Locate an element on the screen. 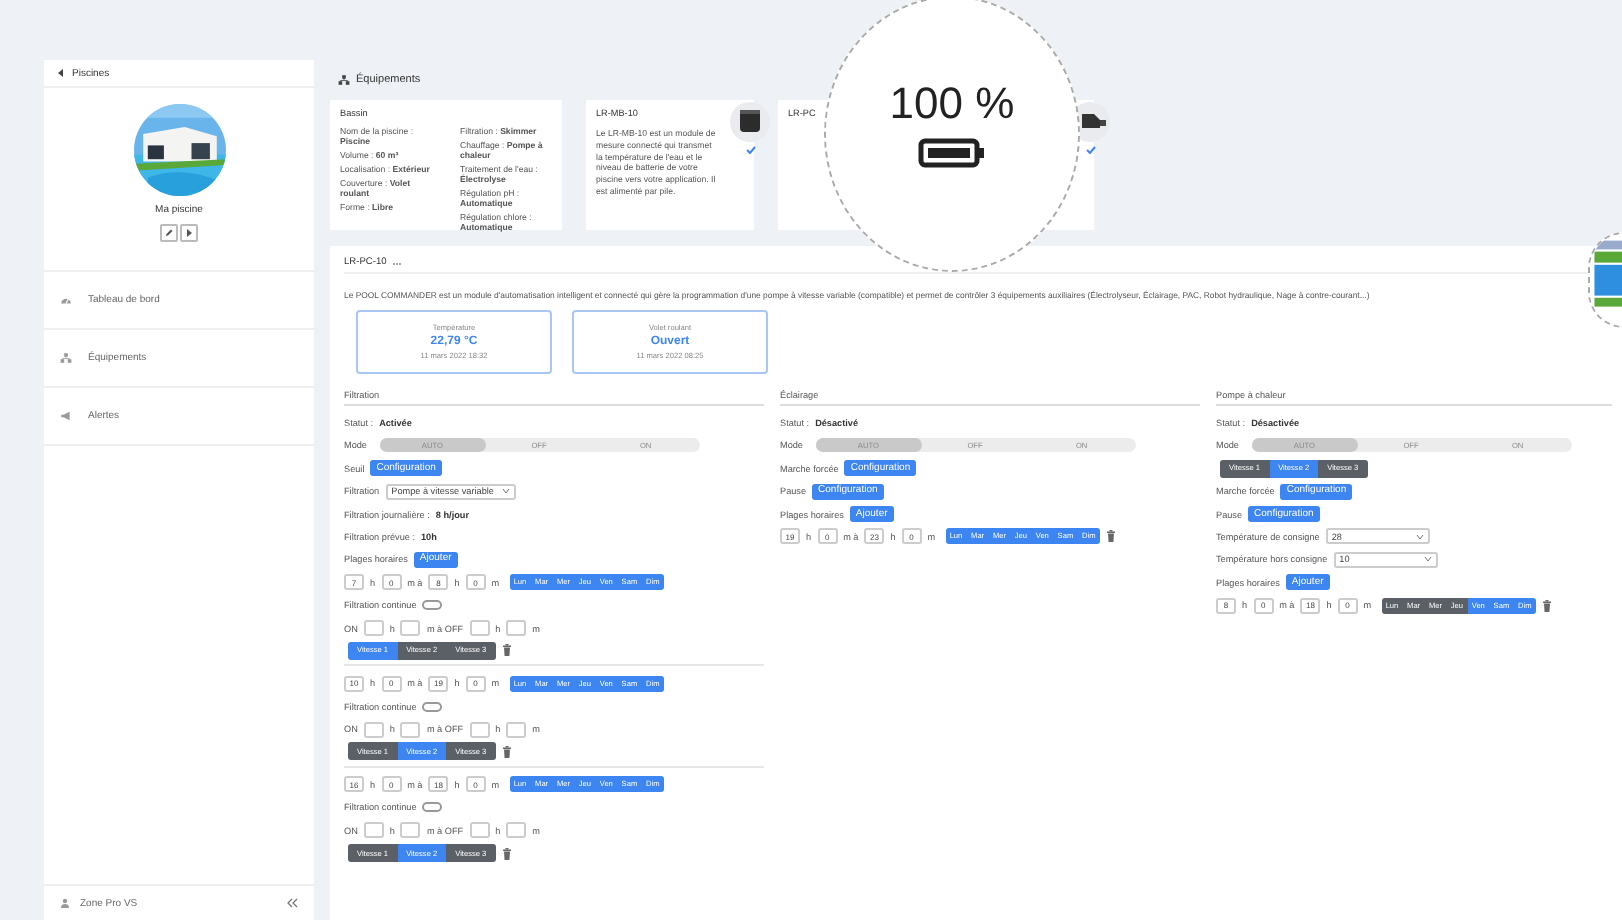 The height and width of the screenshot is (920, 1622). battery-reading: 100 % is located at coordinates (952, 103).